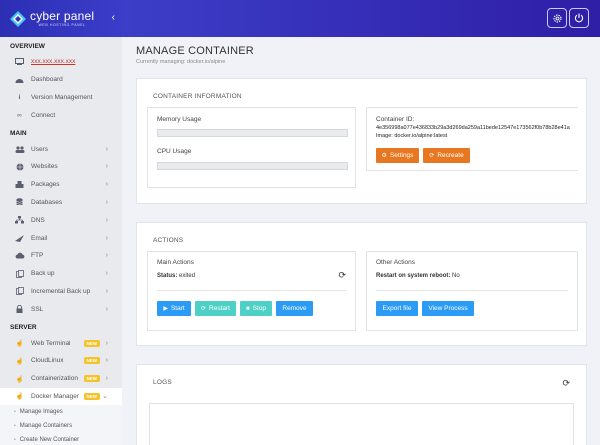  Describe the element at coordinates (19, 149) in the screenshot. I see `users-icon` at that location.